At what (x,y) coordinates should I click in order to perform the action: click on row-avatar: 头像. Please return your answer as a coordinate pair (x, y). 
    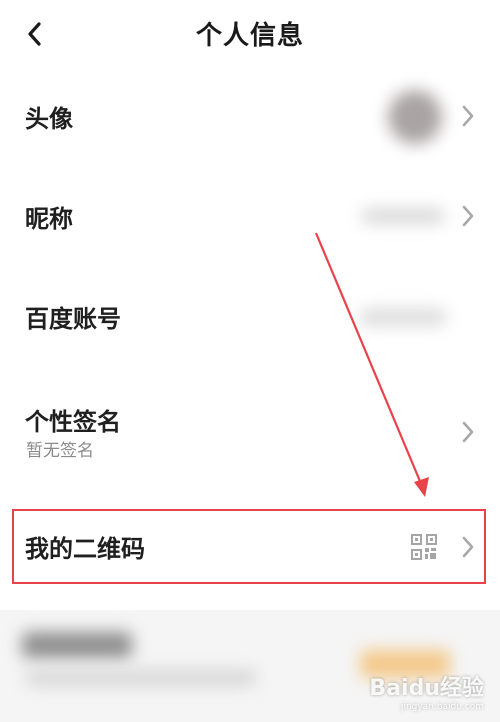
    Looking at the image, I should click on (250, 116).